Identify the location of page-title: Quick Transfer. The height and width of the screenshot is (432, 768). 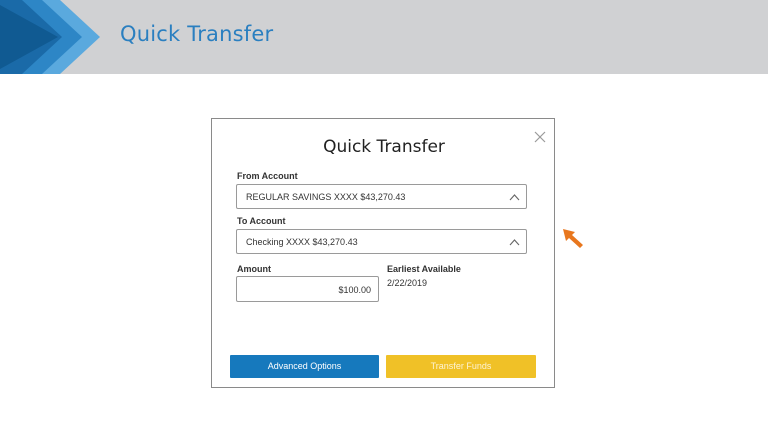
(197, 34).